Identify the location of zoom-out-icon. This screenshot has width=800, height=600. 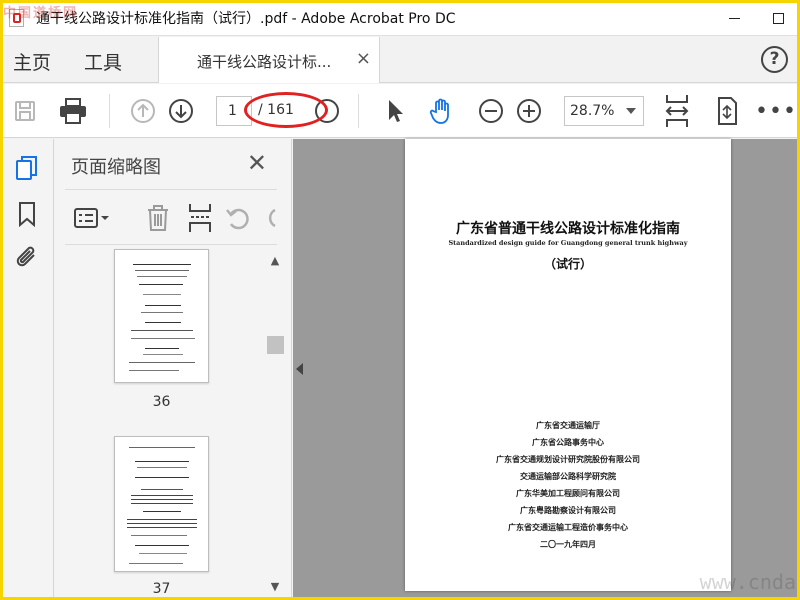
(491, 111).